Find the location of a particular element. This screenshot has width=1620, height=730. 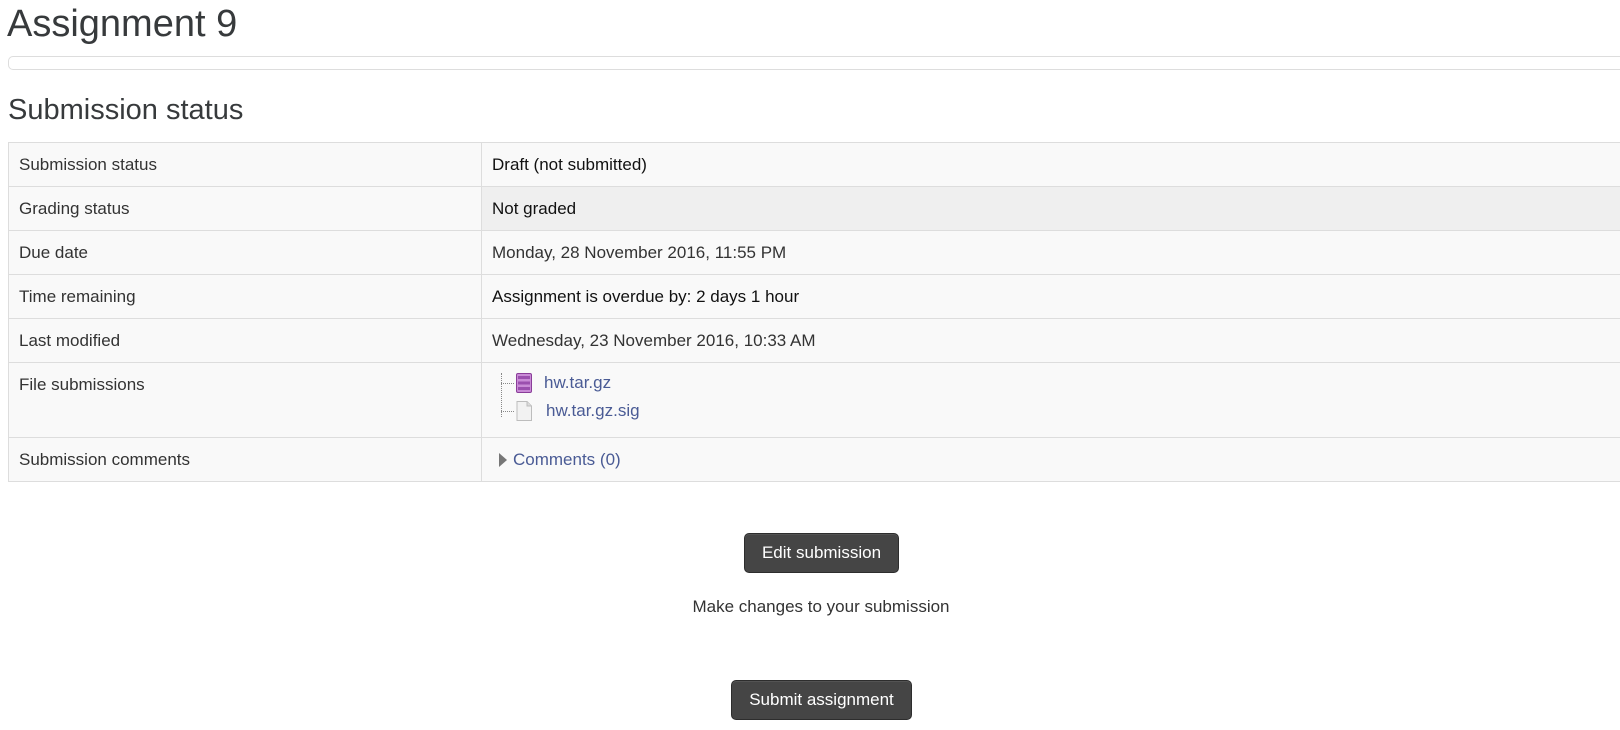

comments-link: Comments (0) is located at coordinates (567, 460).